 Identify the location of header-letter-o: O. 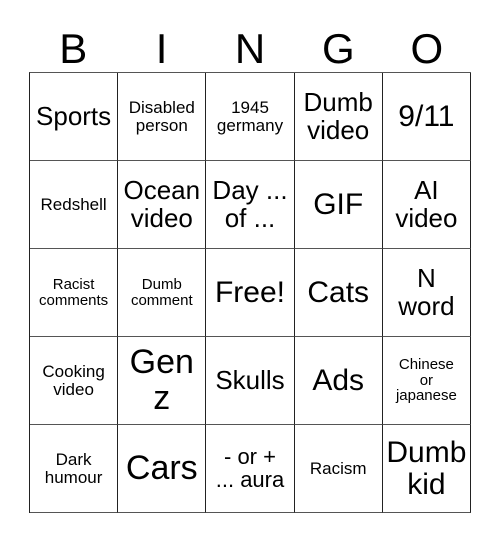
(427, 48).